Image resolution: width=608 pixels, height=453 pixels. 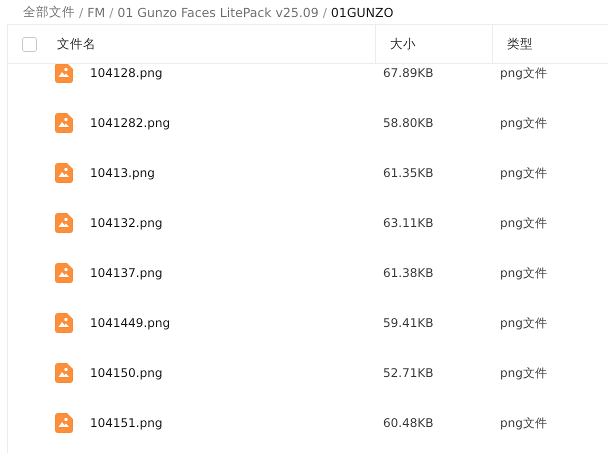 What do you see at coordinates (408, 273) in the screenshot?
I see `file-size: 61.38KB` at bounding box center [408, 273].